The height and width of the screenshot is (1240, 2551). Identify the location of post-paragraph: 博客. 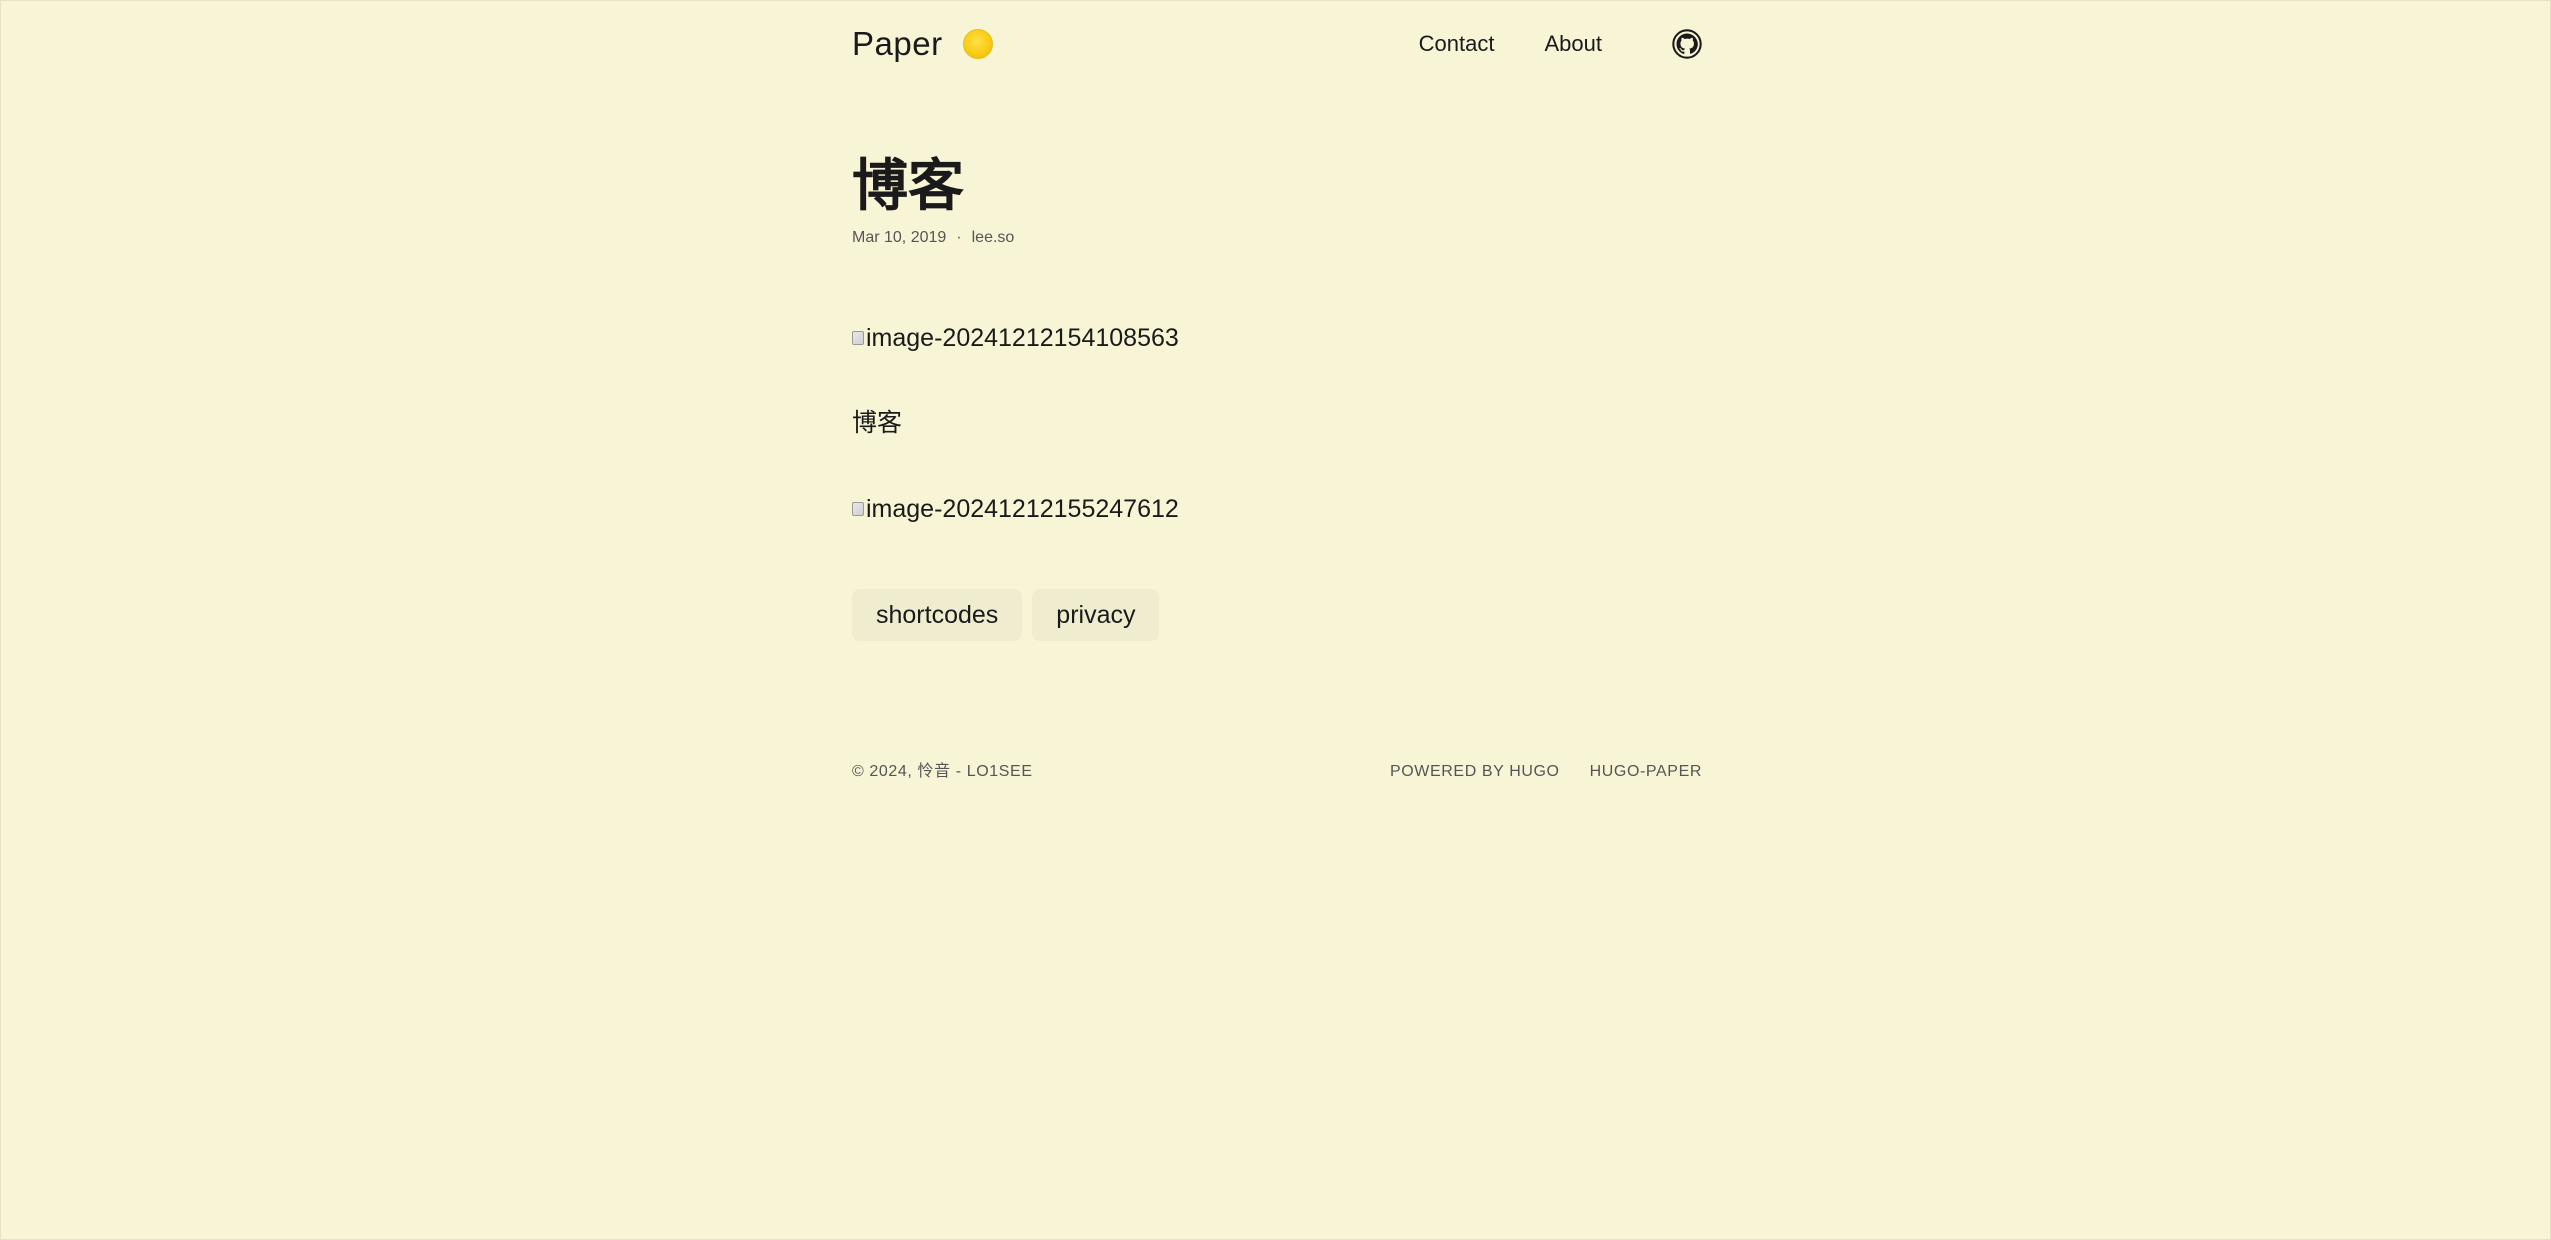
(877, 423).